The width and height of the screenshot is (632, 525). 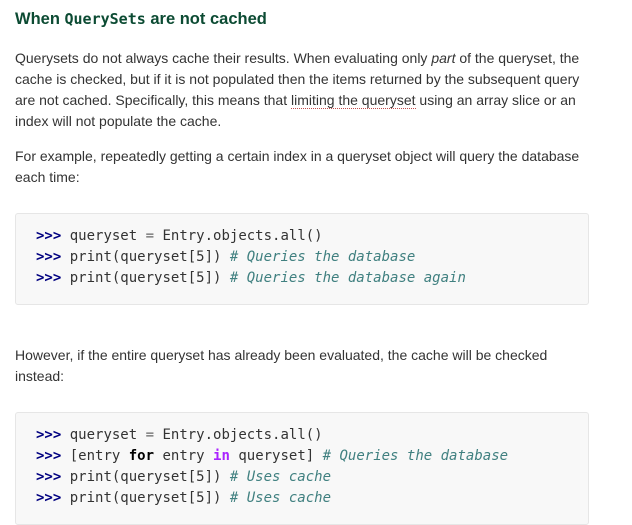 I want to click on code-text: queryset], so click(x=276, y=456).